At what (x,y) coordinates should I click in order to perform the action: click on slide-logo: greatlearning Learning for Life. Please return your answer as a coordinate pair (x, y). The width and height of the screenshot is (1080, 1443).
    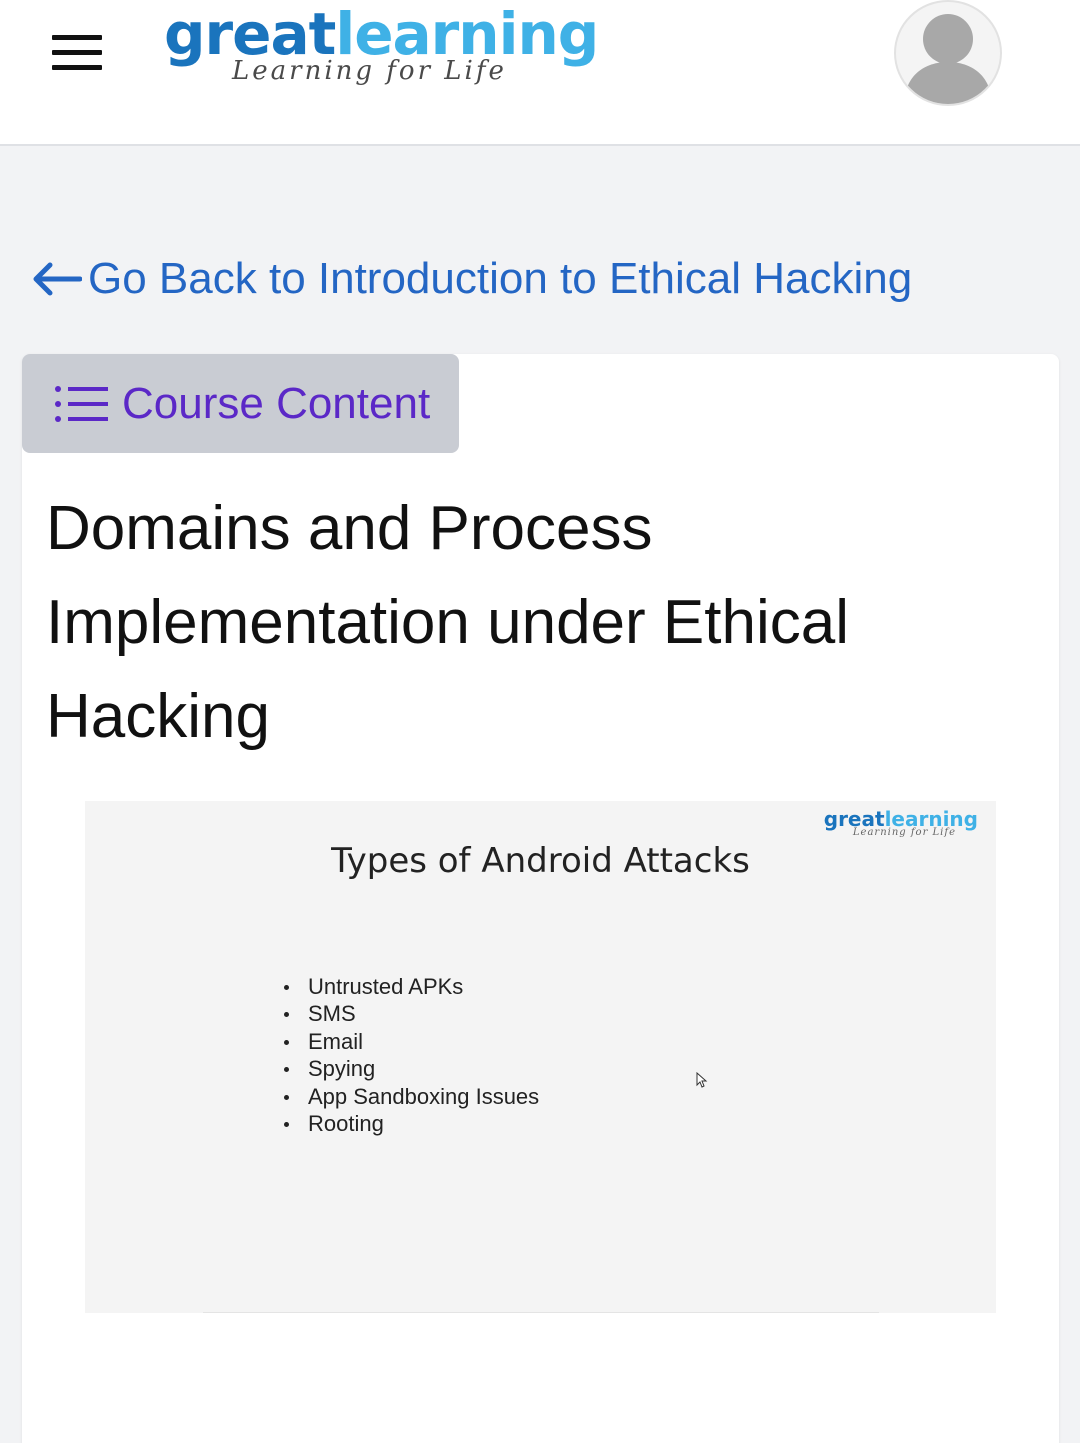
    Looking at the image, I should click on (901, 822).